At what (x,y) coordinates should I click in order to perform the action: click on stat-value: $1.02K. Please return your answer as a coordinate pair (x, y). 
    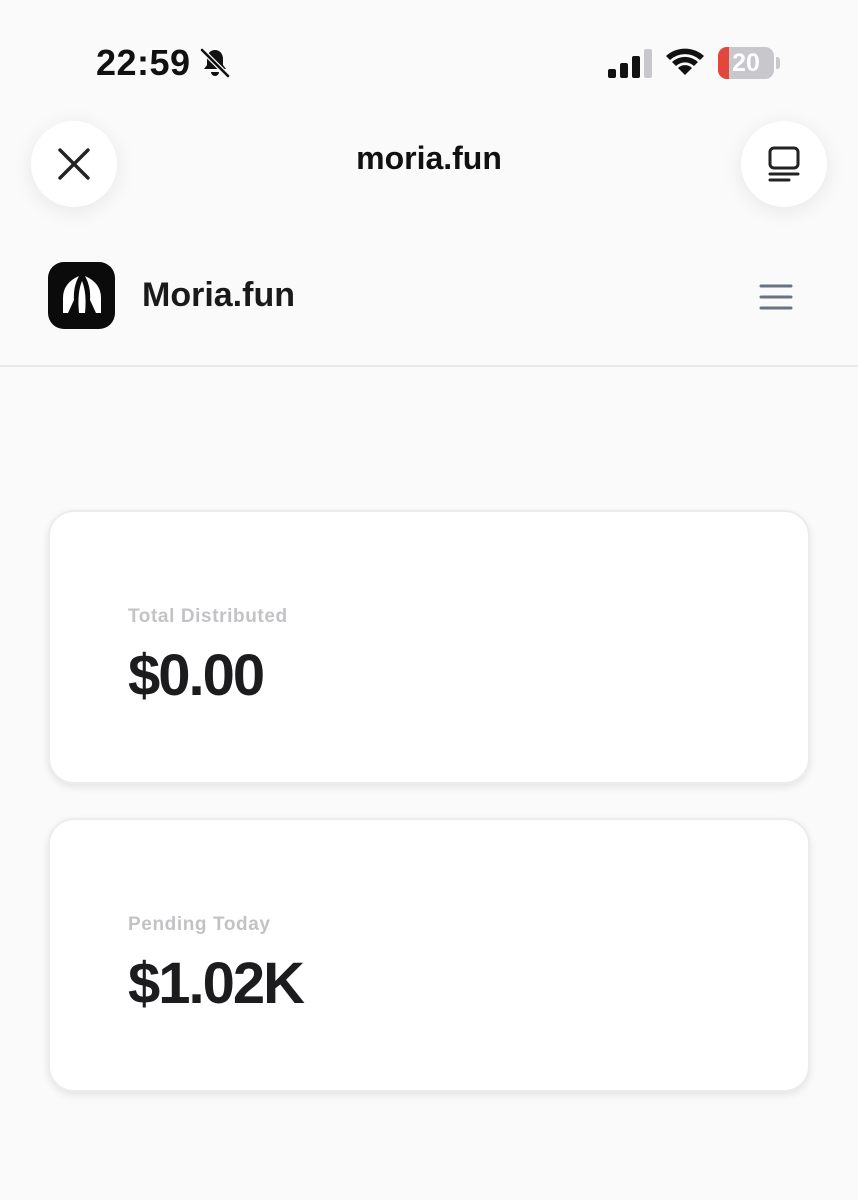
    Looking at the image, I should click on (216, 983).